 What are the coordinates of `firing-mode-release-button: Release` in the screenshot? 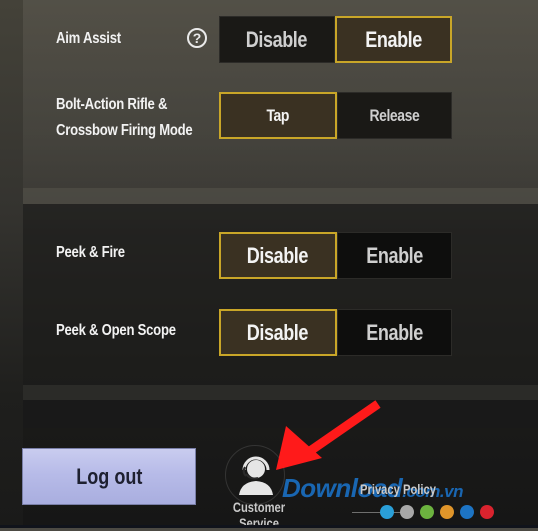 It's located at (394, 115).